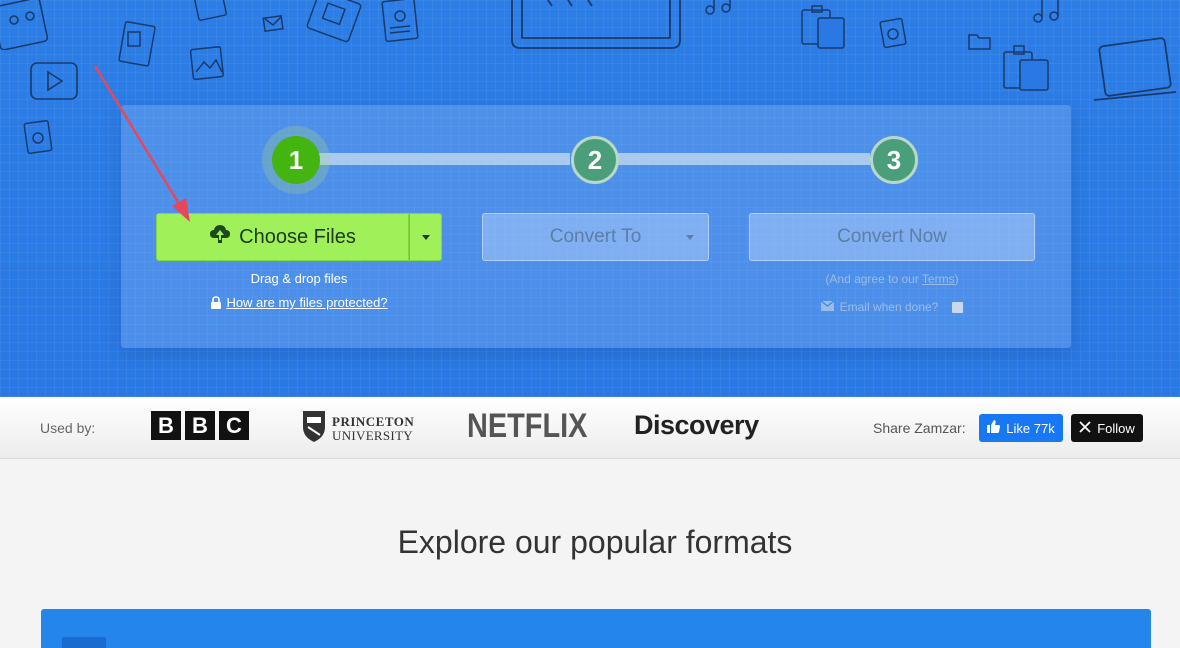  I want to click on princeton-logo: PRINCETON UNIVERSITY, so click(358, 428).